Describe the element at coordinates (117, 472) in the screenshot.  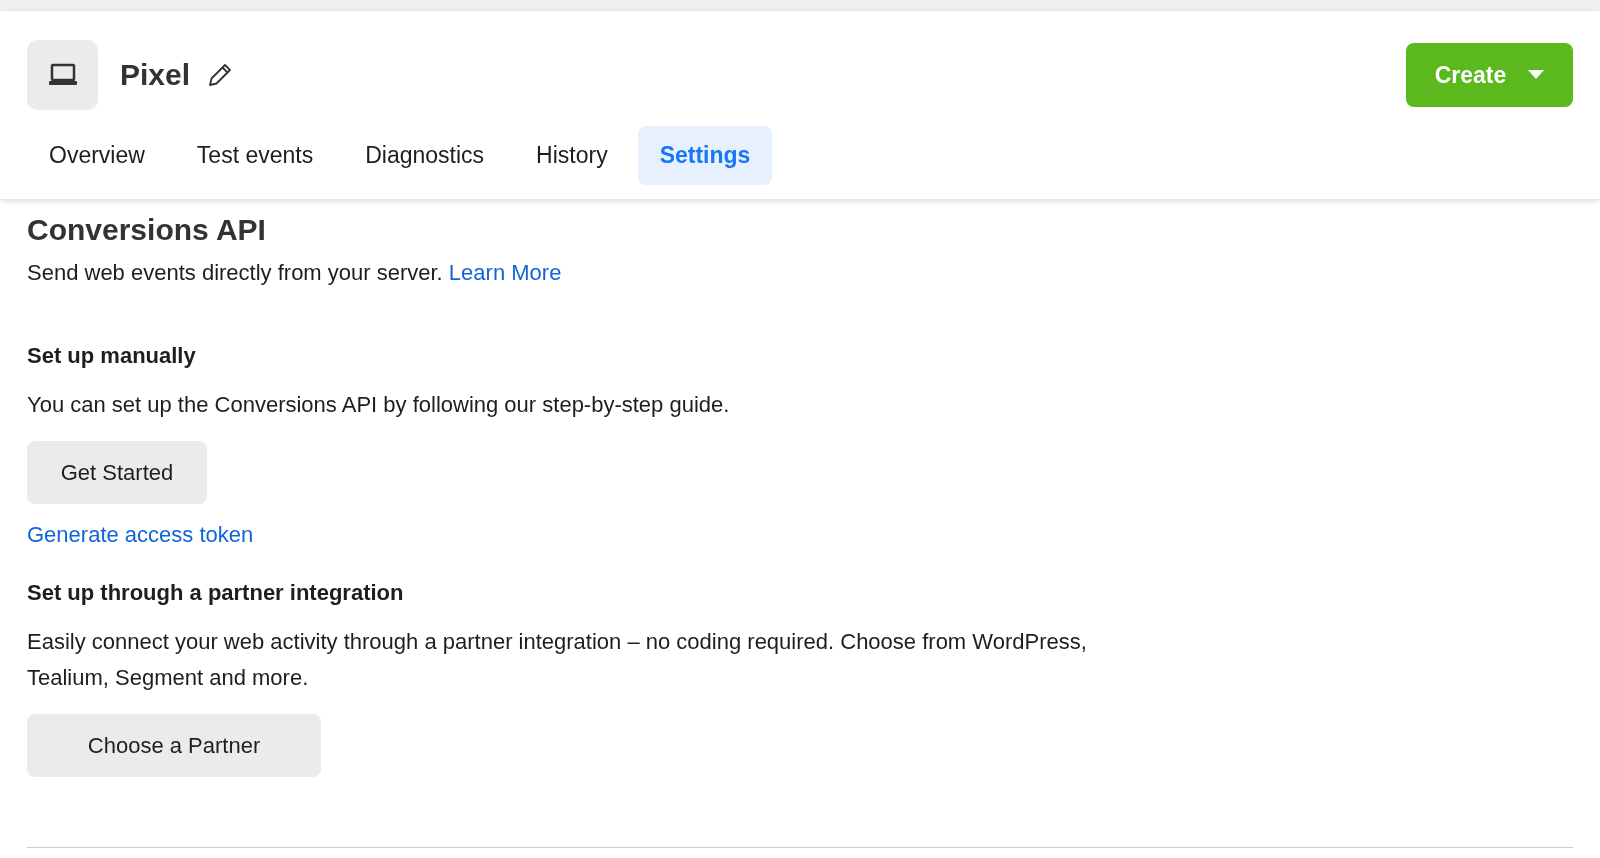
I see `get-started-button: Get Started` at that location.